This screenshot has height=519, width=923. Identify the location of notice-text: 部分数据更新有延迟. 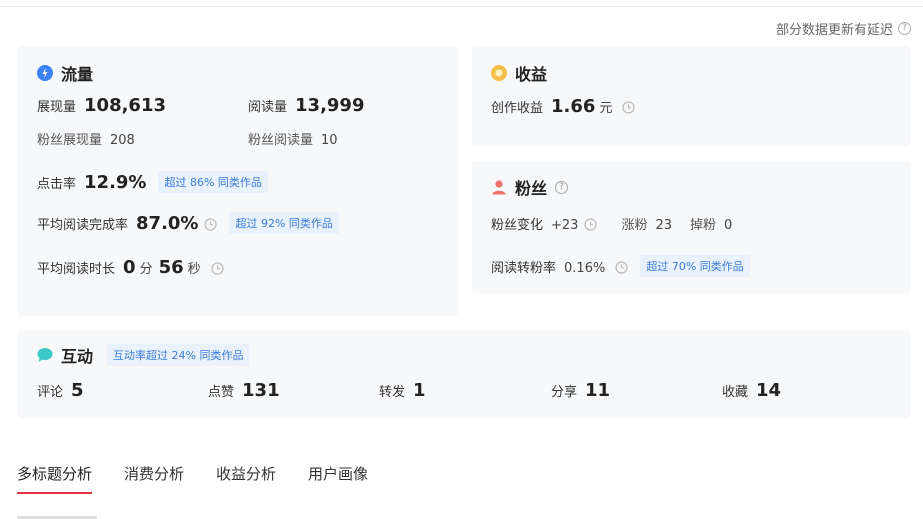
(834, 30).